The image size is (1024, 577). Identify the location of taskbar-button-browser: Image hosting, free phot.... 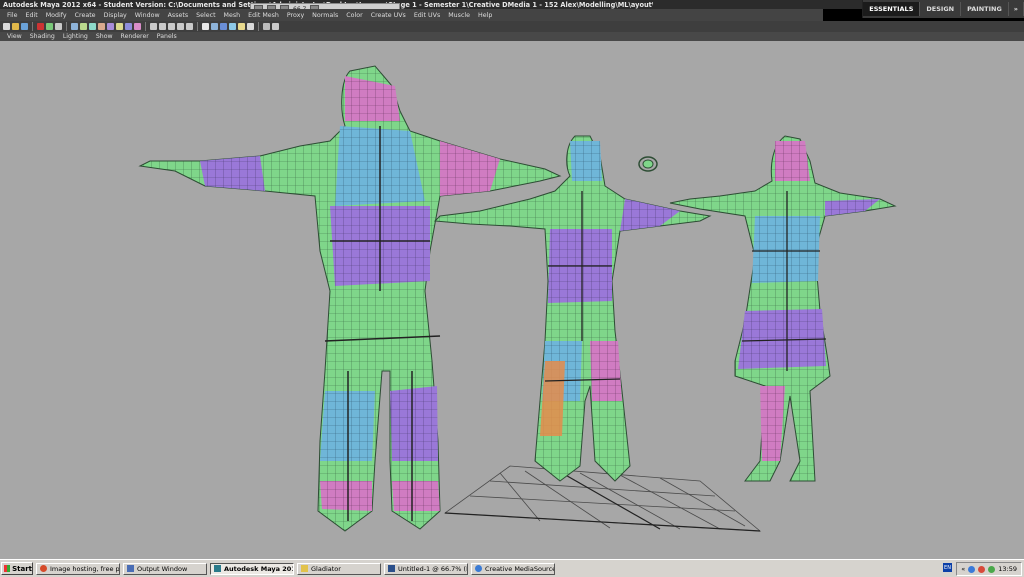
(78, 568).